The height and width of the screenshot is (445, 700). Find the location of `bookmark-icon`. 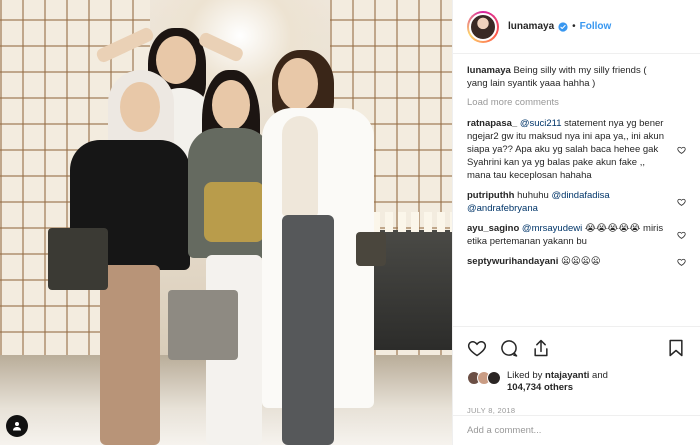

bookmark-icon is located at coordinates (676, 348).